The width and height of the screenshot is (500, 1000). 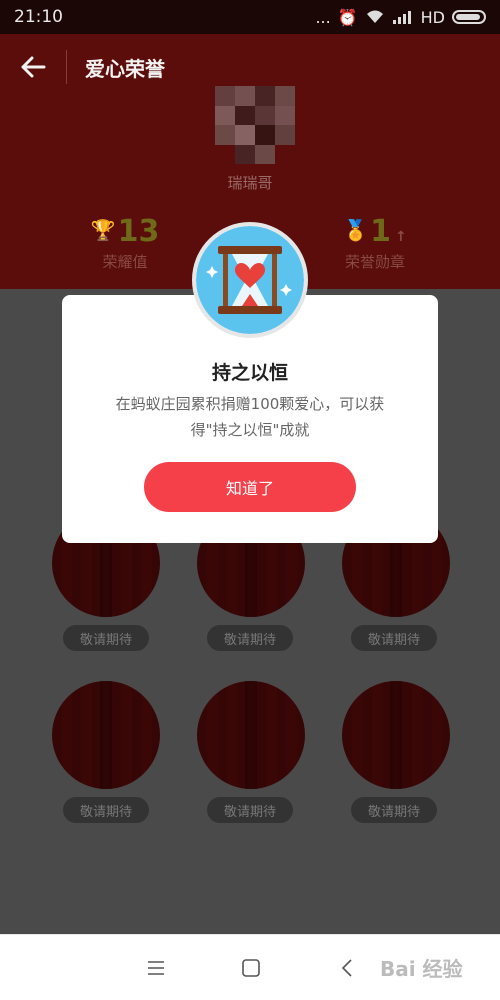 I want to click on dialog-description: 在蚂蚁庄园累积捐赠100颗爱心，可以获得"持之以恒"成就, so click(x=250, y=417).